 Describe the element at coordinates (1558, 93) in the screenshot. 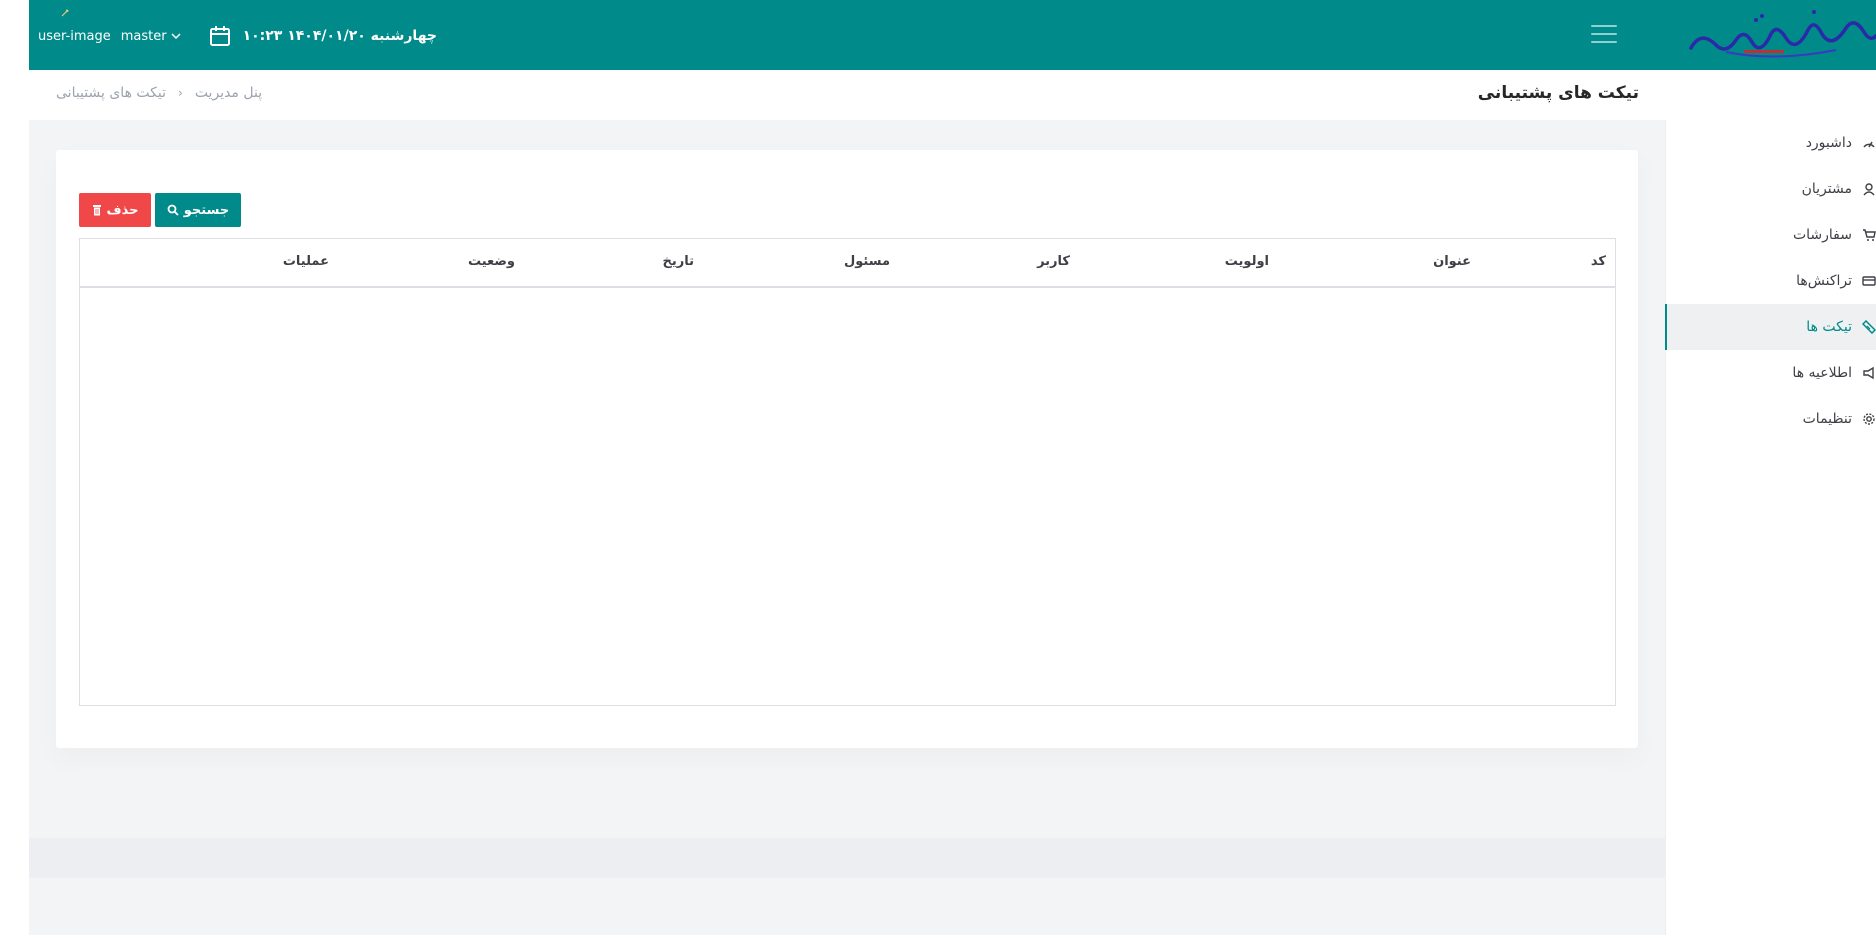

I see `page-title: تیکت های پشتیبانی` at that location.